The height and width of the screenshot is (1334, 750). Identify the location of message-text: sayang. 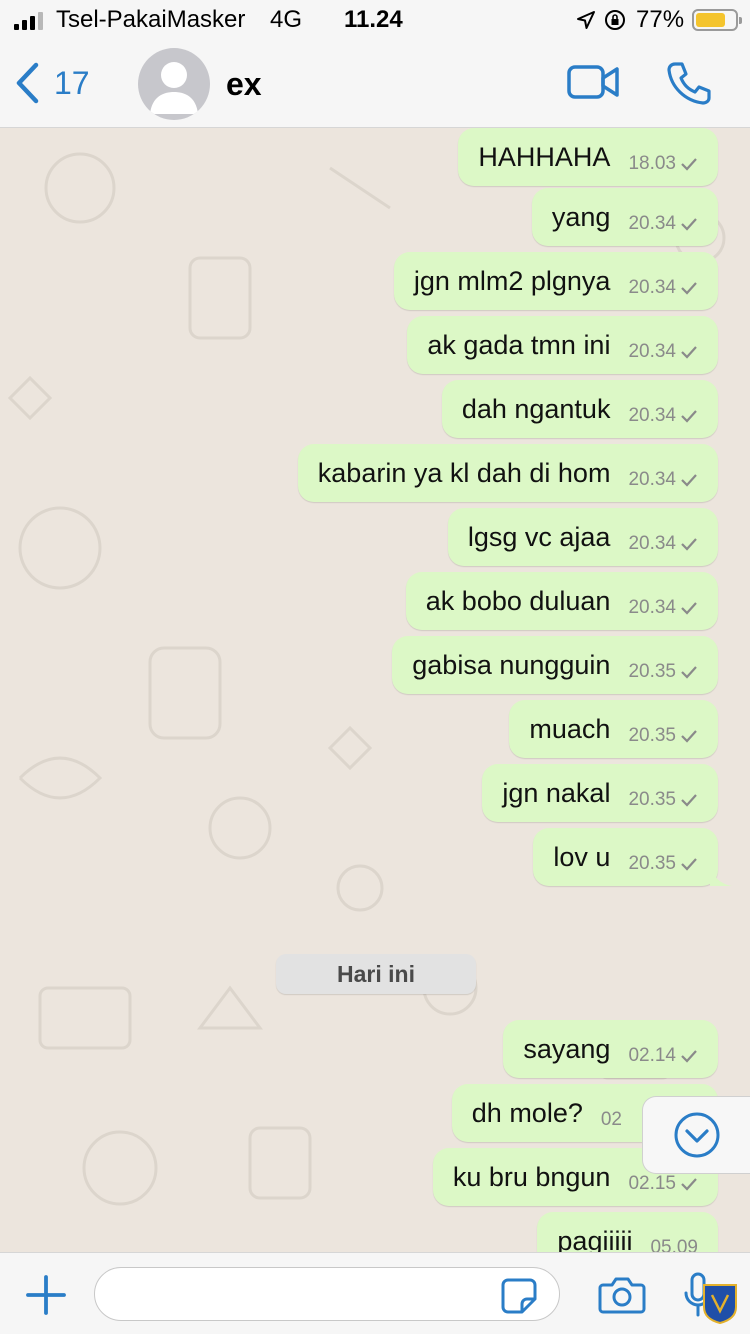
(567, 1048).